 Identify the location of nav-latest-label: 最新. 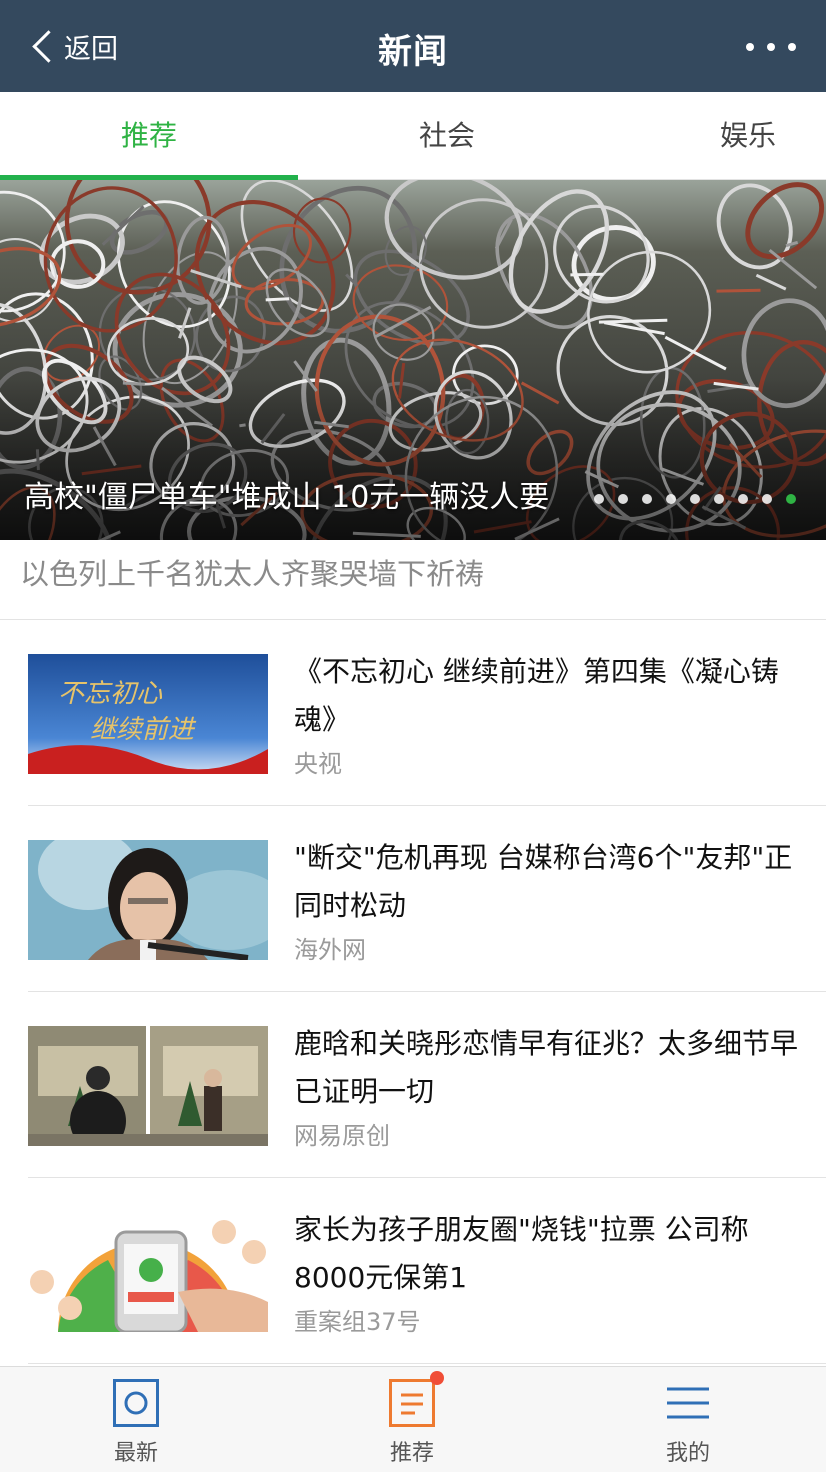
(135, 1453).